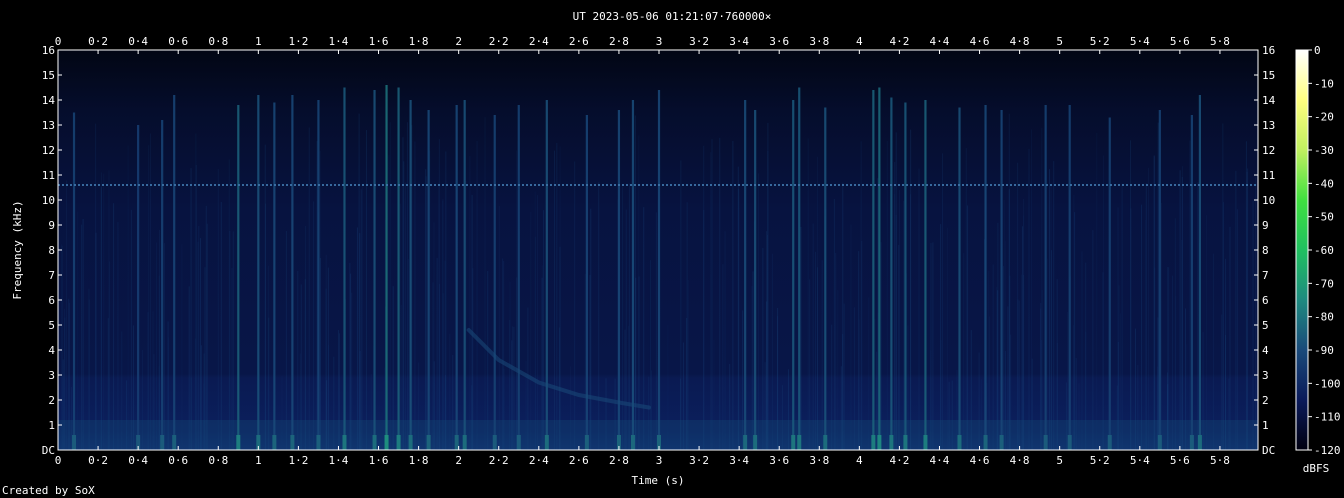 Image resolution: width=1344 pixels, height=498 pixels. I want to click on x-tick-label: 4·4, so click(940, 460).